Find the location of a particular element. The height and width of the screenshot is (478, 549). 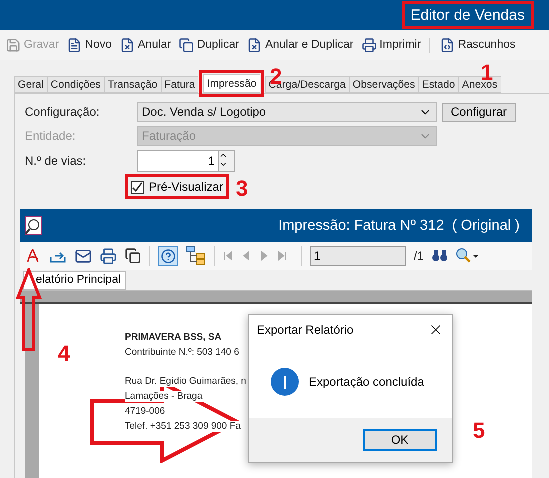

save-icon is located at coordinates (13, 45).